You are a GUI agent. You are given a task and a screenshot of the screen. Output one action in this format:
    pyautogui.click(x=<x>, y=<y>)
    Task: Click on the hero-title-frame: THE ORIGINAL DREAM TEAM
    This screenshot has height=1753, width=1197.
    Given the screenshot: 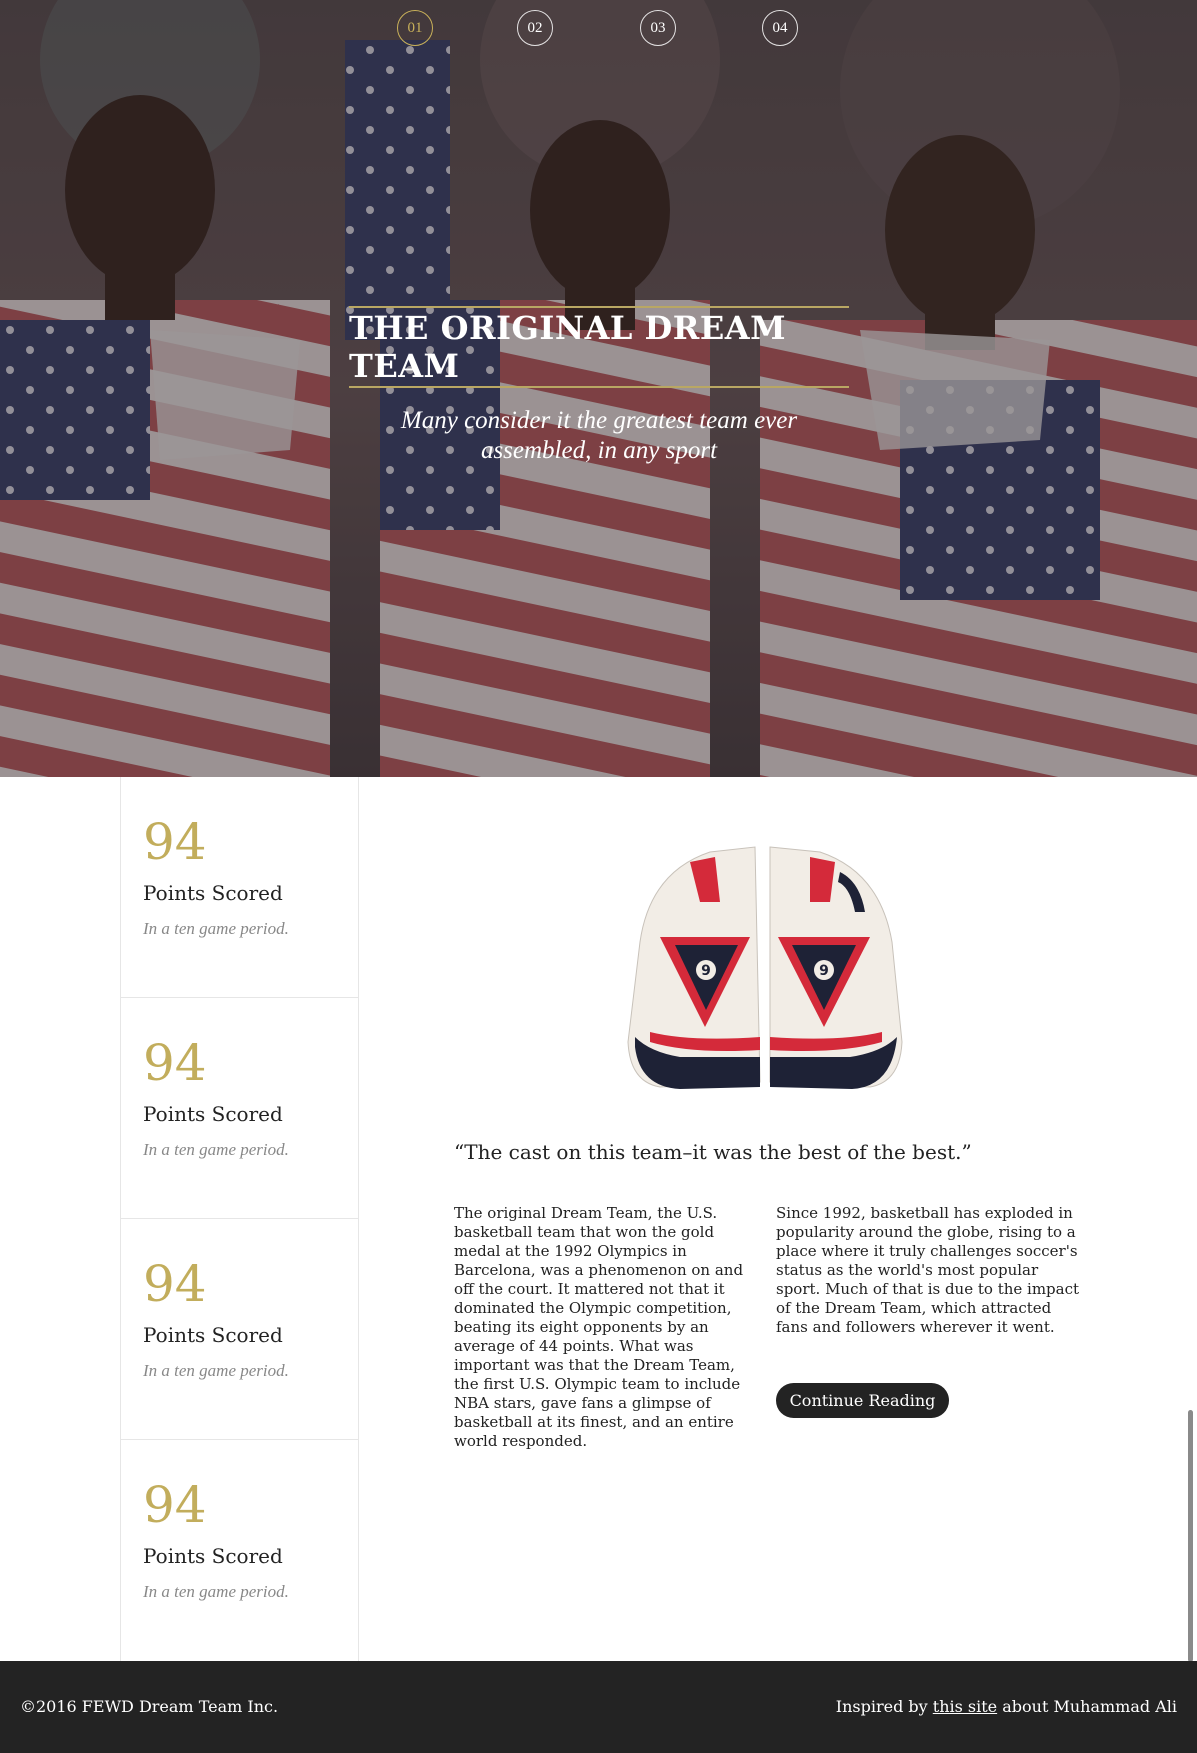 What is the action you would take?
    pyautogui.click(x=599, y=347)
    